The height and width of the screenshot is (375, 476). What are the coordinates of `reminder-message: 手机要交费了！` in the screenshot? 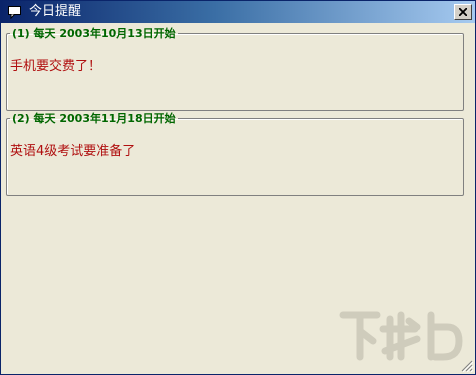 It's located at (55, 64).